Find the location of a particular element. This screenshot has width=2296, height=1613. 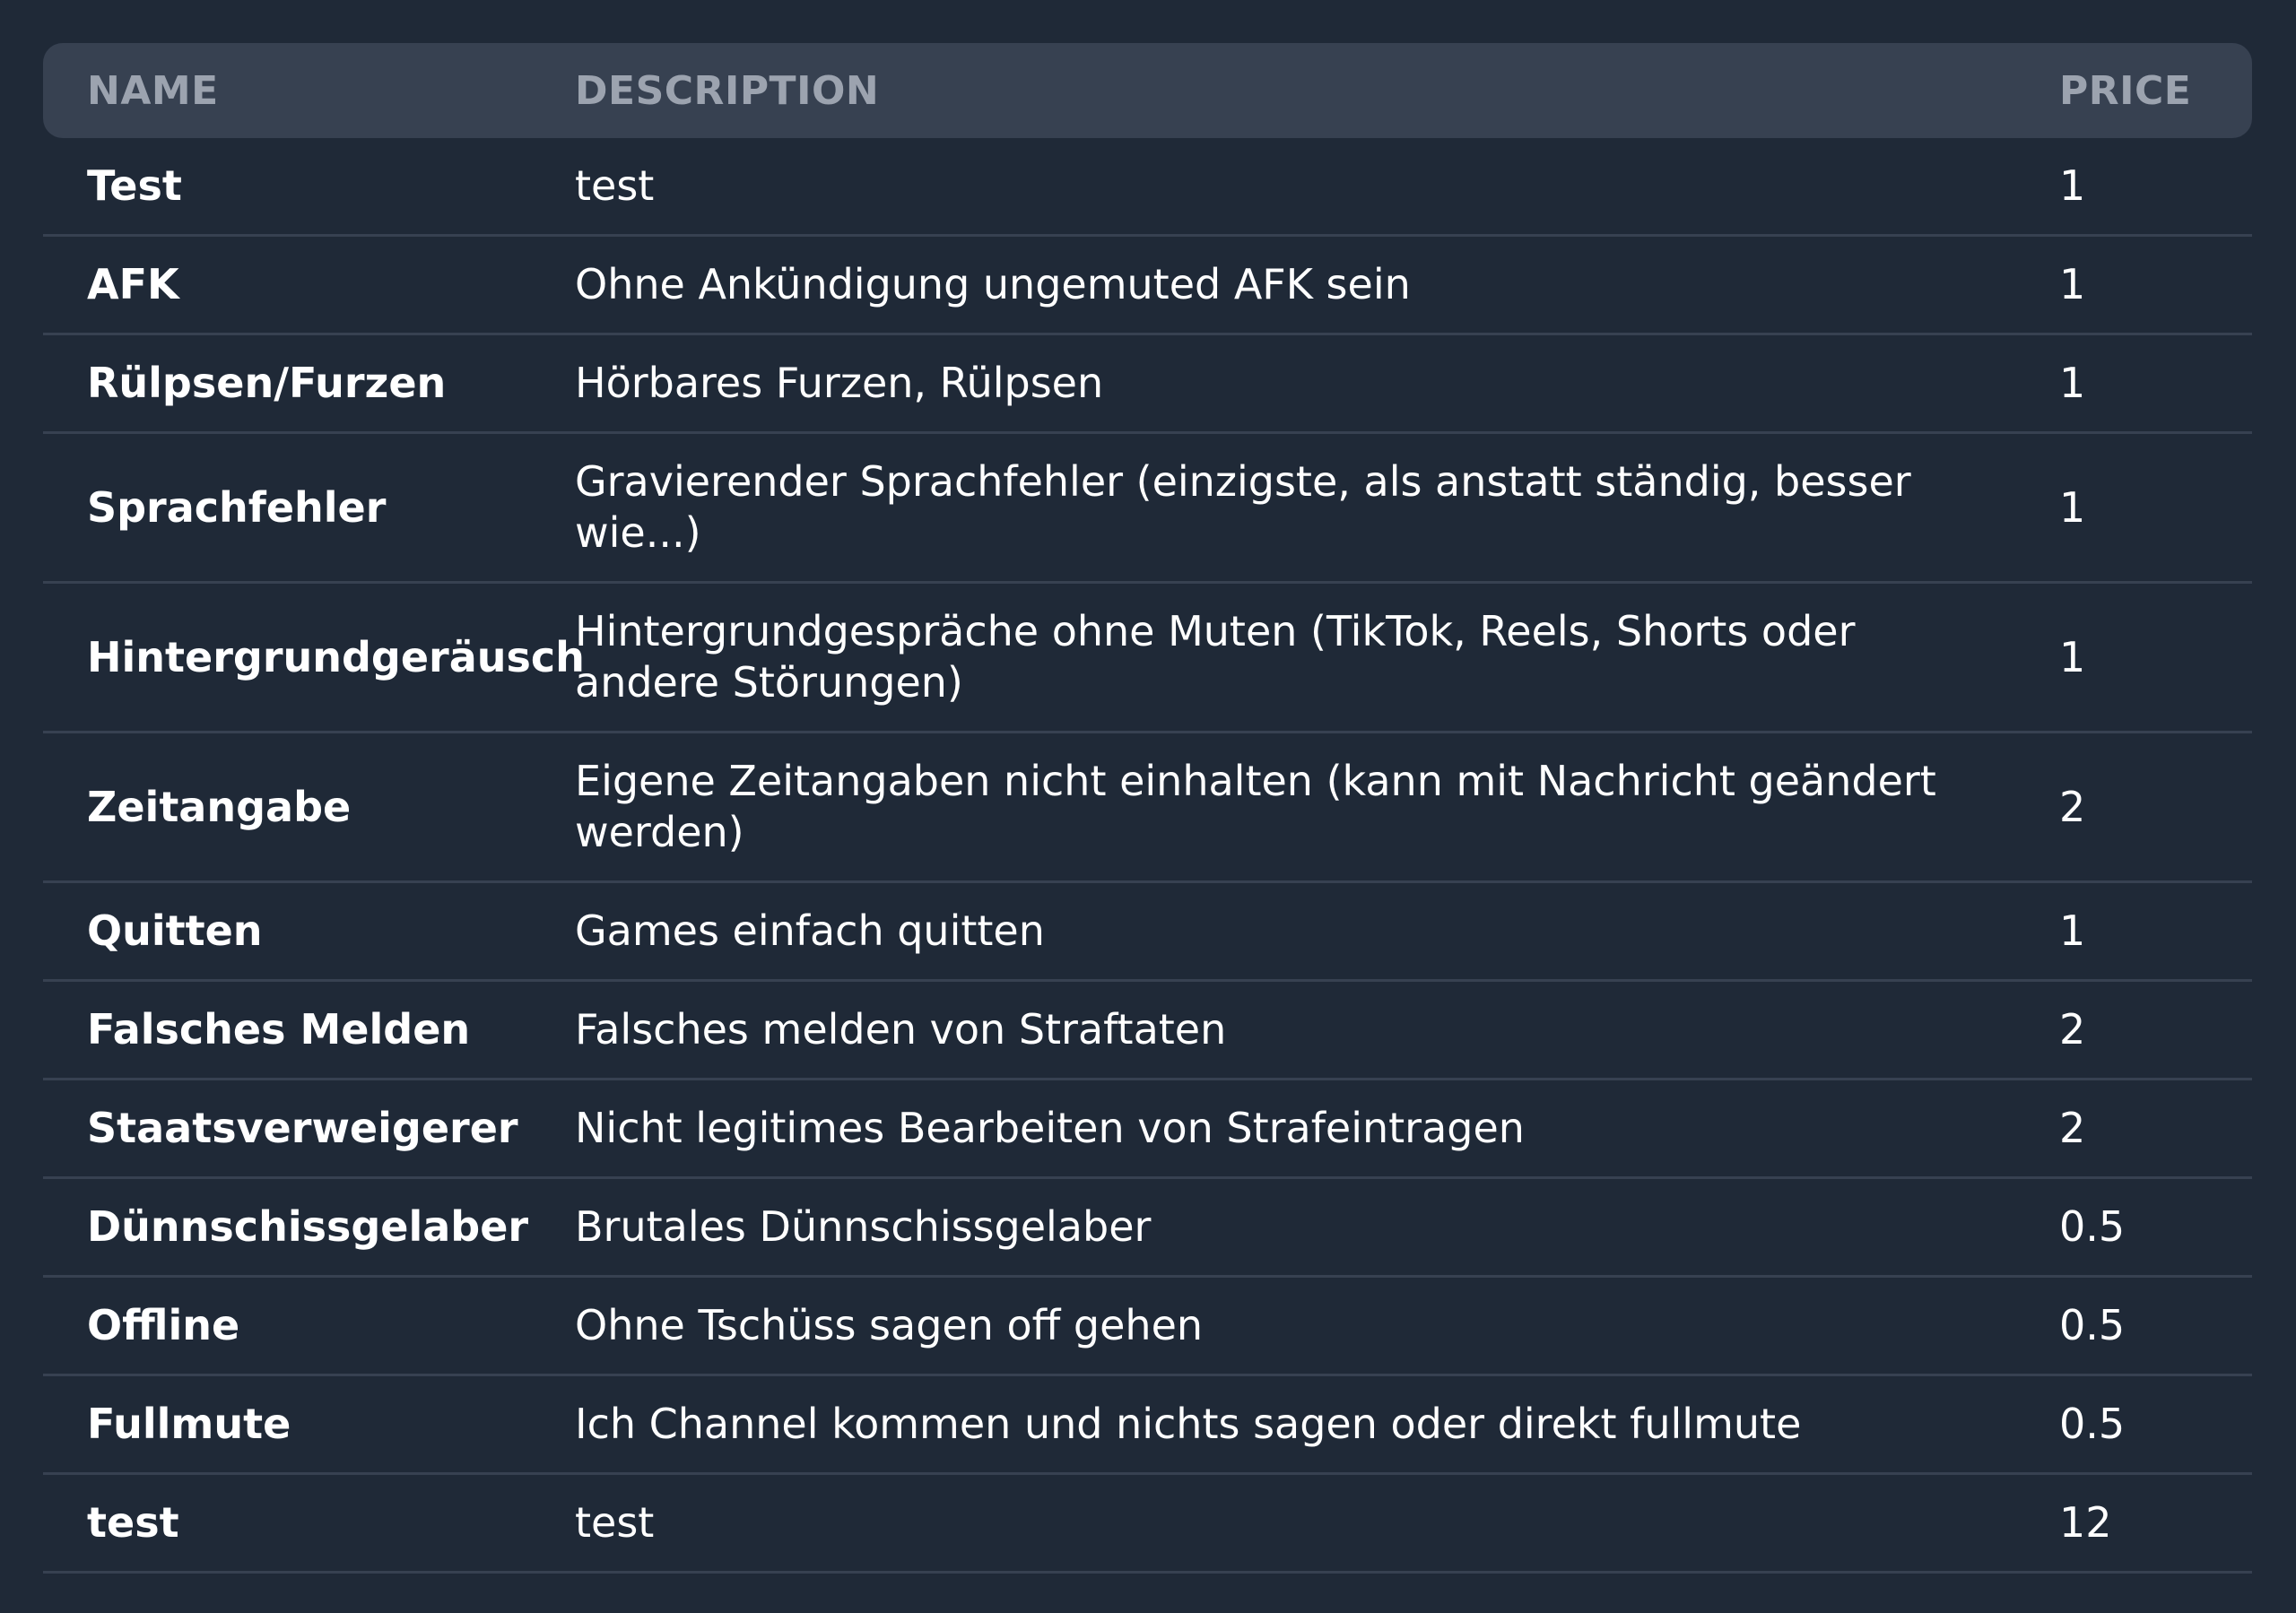

cell-price: 12 is located at coordinates (2155, 1524).